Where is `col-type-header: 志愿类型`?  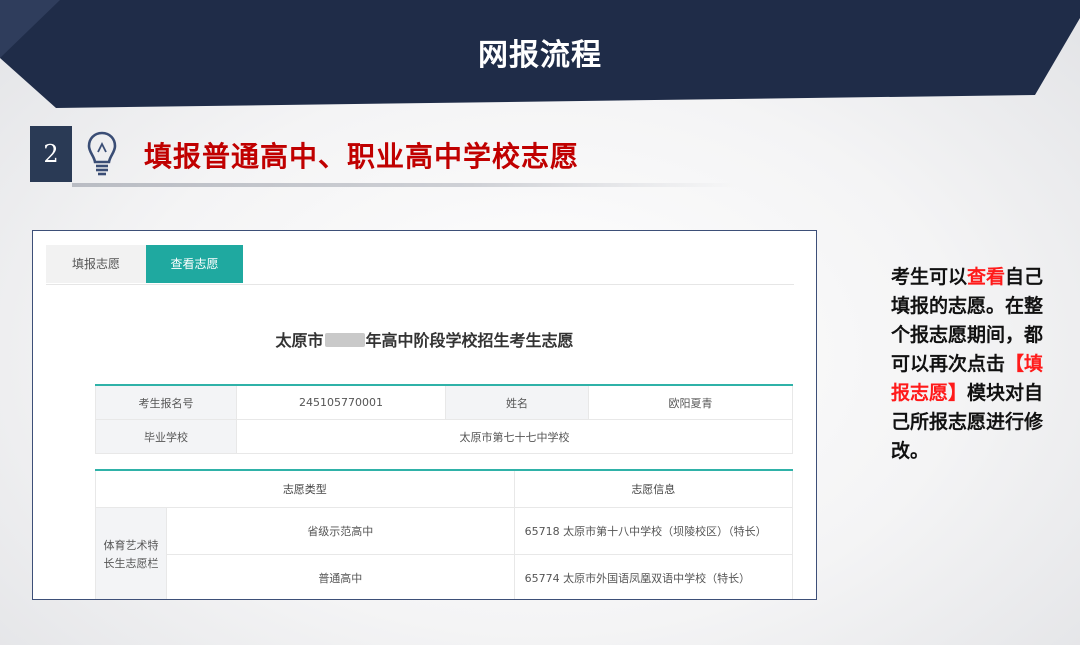
col-type-header: 志愿类型 is located at coordinates (305, 488).